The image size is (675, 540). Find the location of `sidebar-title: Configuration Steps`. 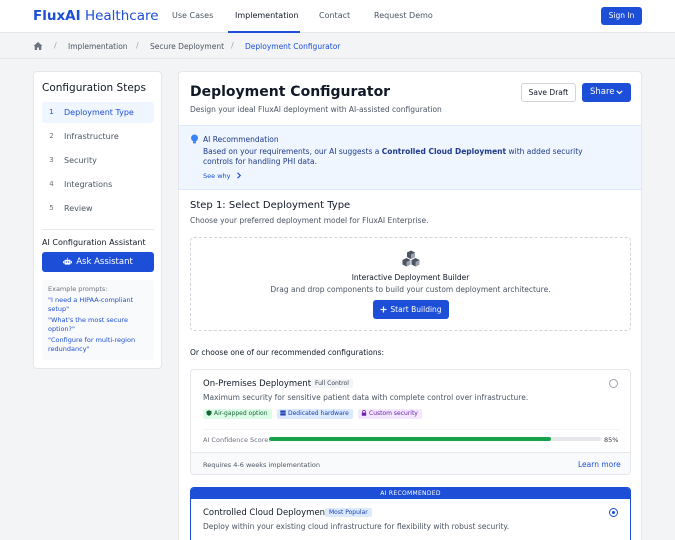

sidebar-title: Configuration Steps is located at coordinates (94, 88).